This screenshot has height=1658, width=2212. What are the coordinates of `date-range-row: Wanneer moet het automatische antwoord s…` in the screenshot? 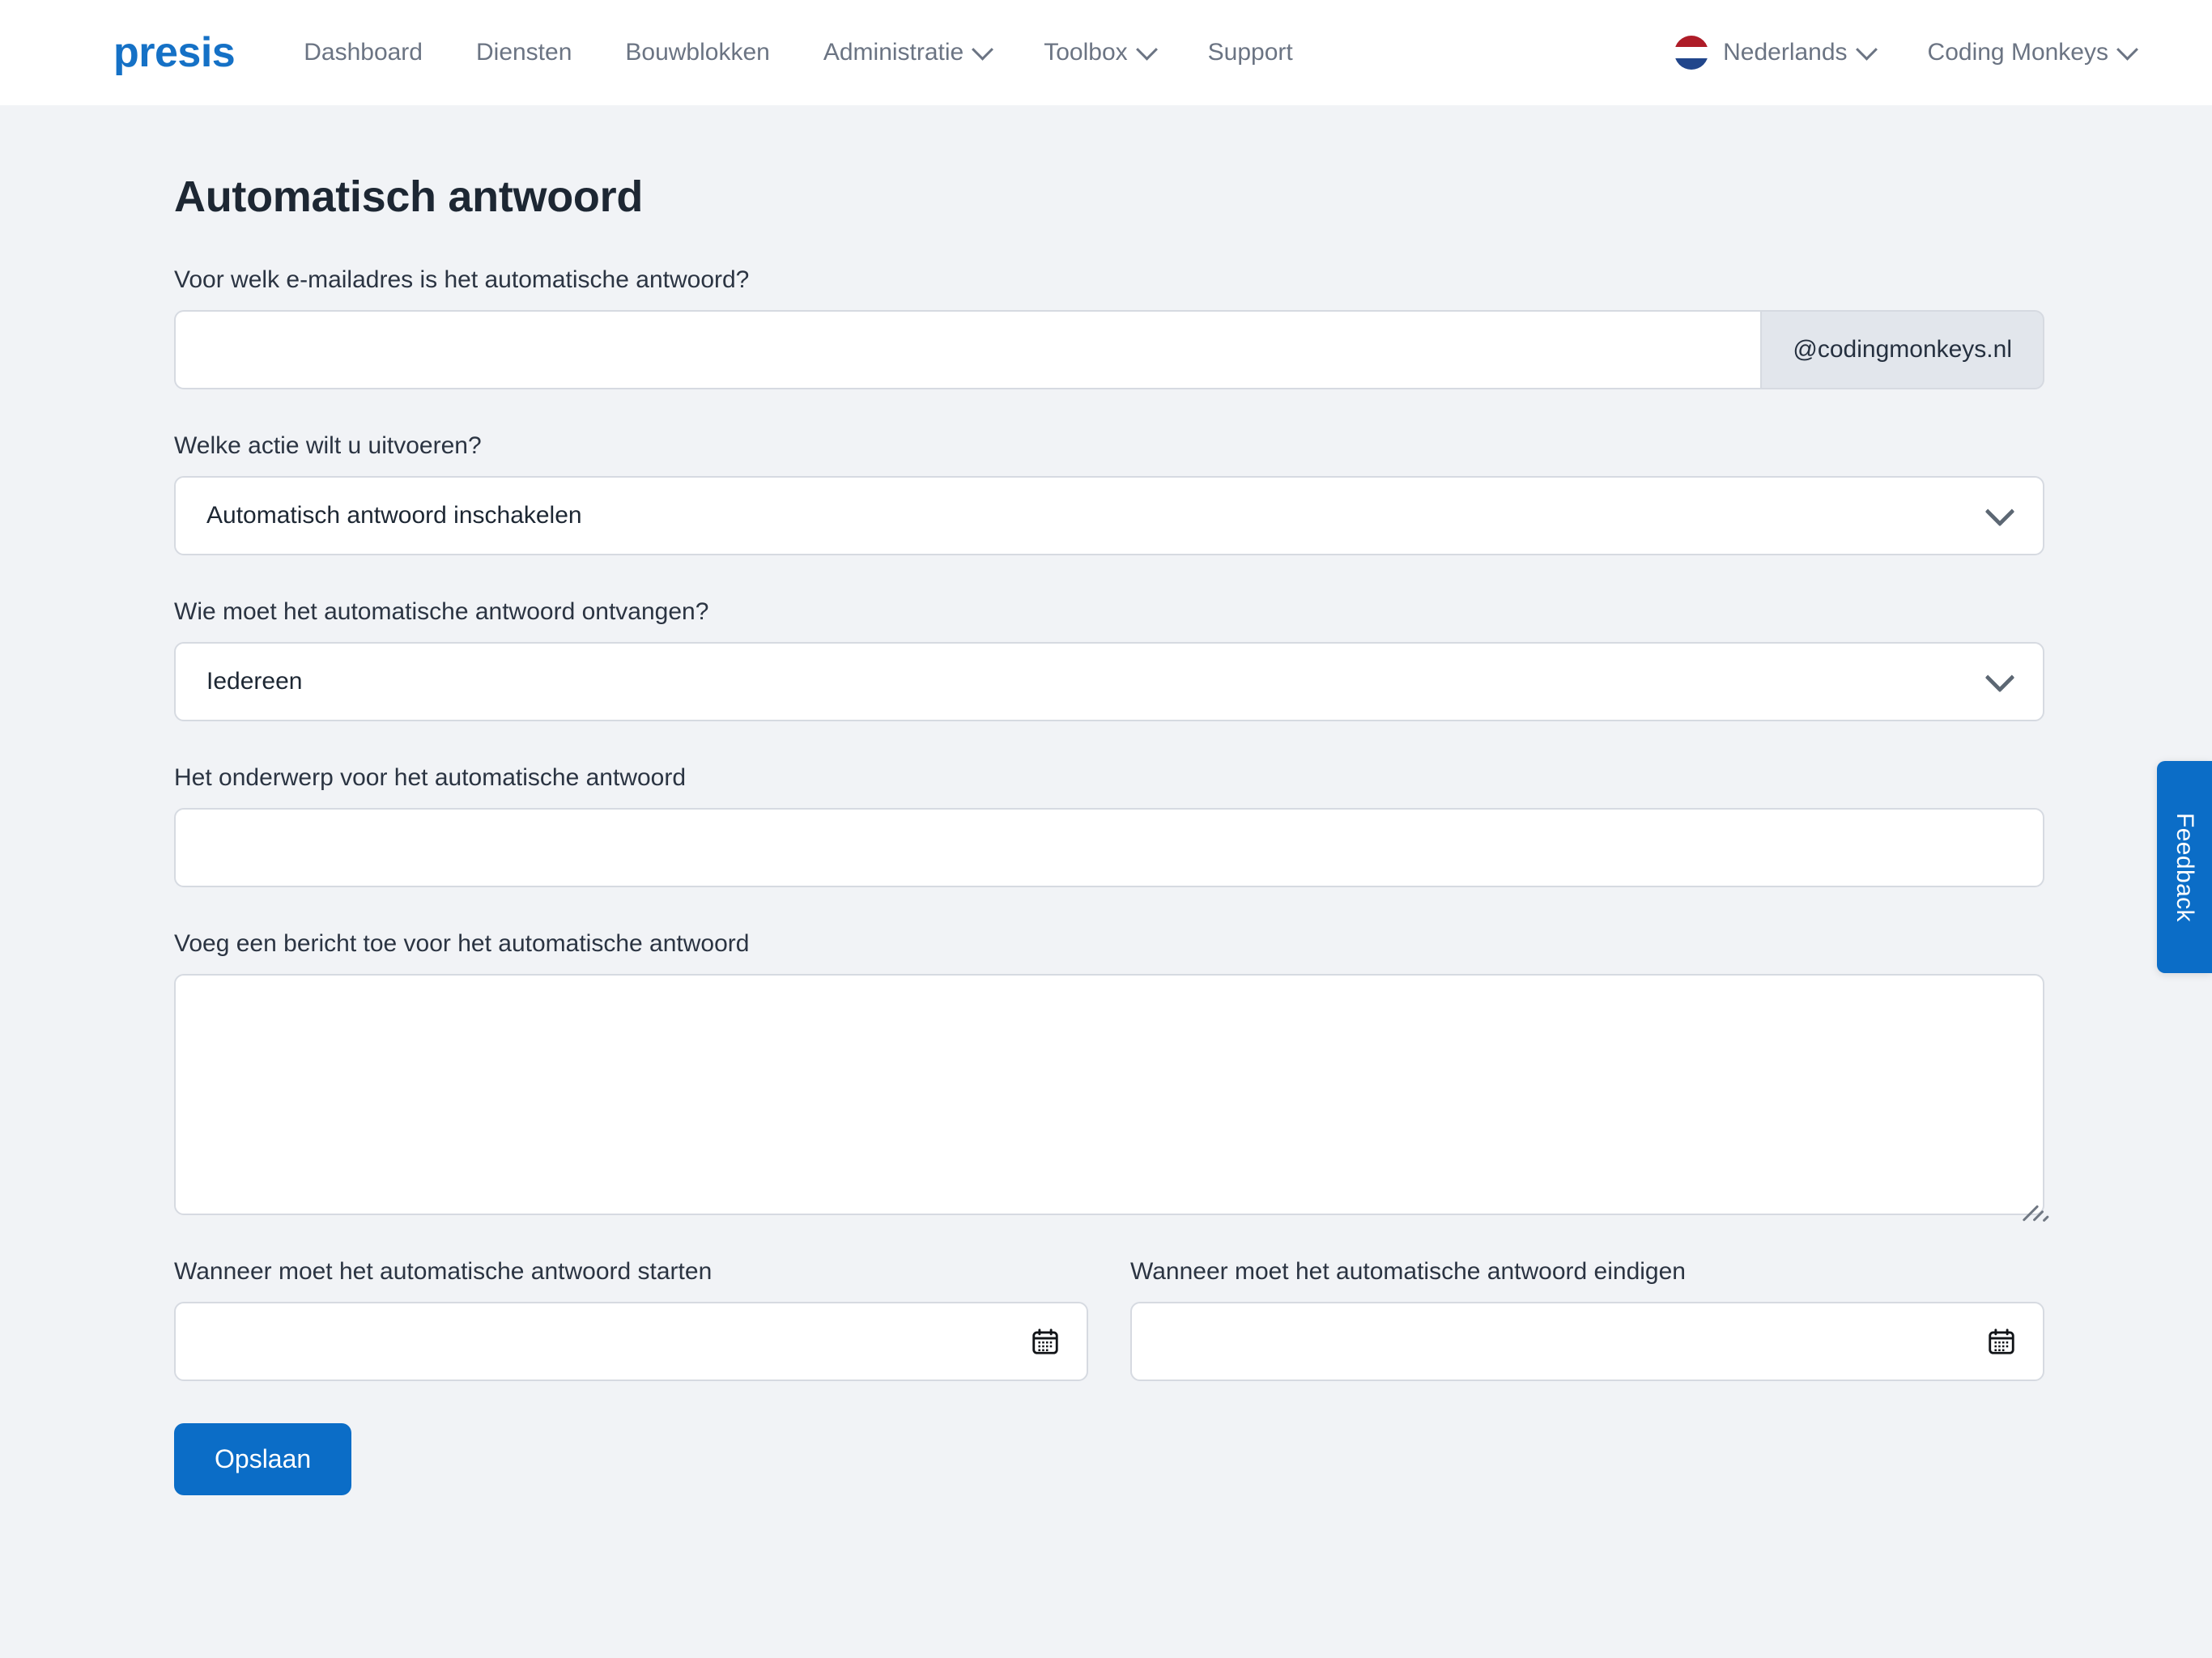 It's located at (1109, 1318).